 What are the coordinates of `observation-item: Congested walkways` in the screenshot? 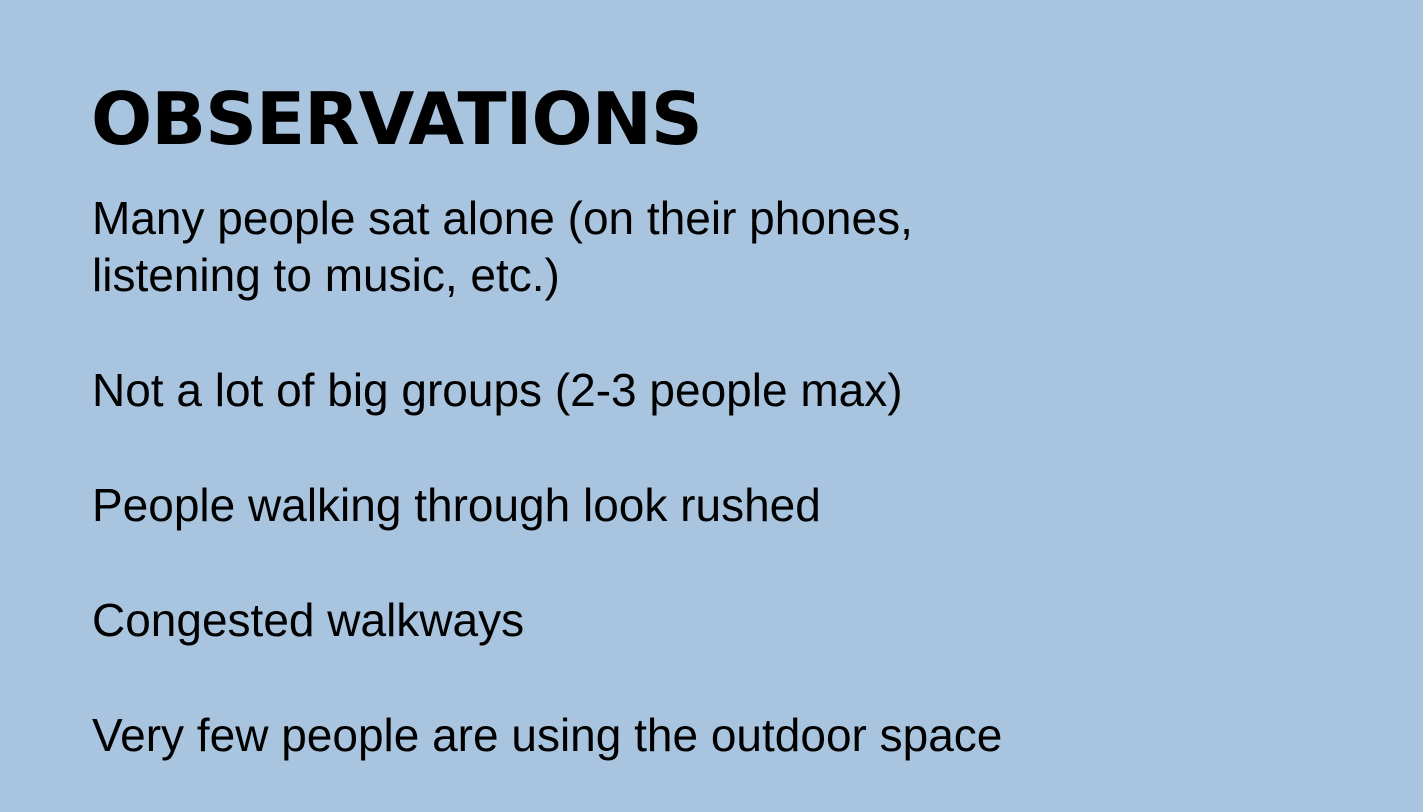 It's located at (308, 620).